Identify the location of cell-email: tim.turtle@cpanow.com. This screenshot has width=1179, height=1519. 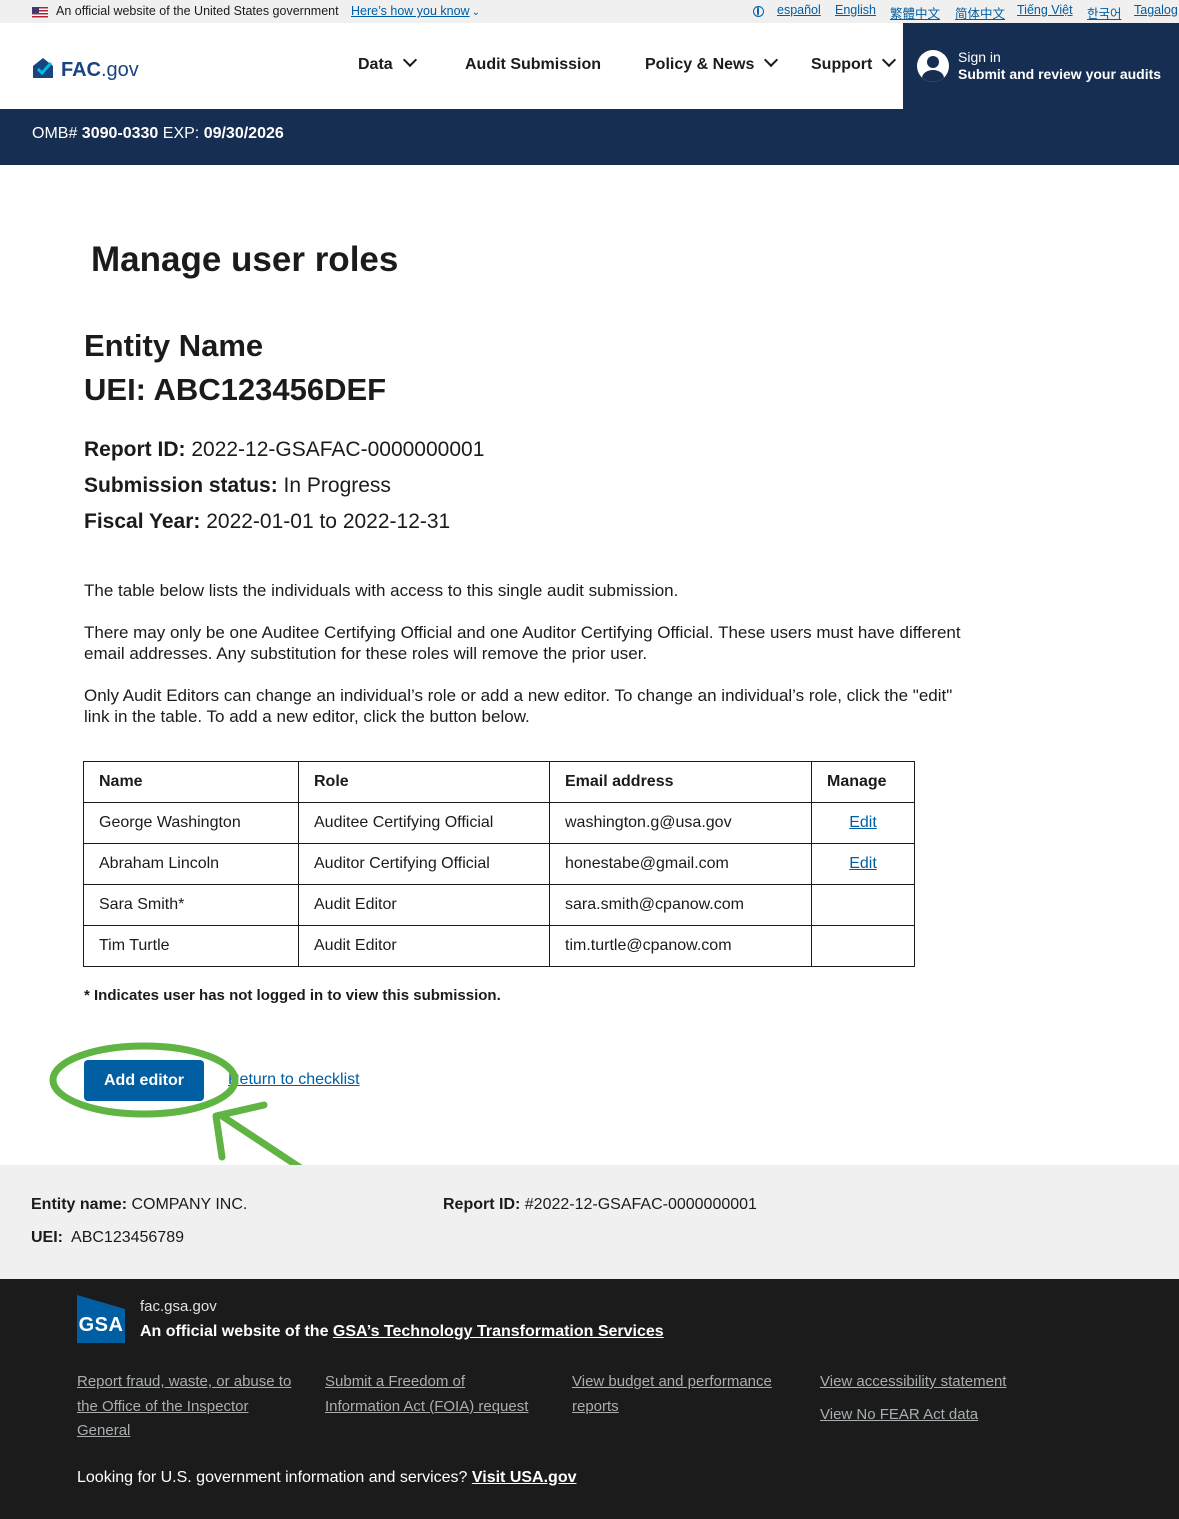
(680, 946).